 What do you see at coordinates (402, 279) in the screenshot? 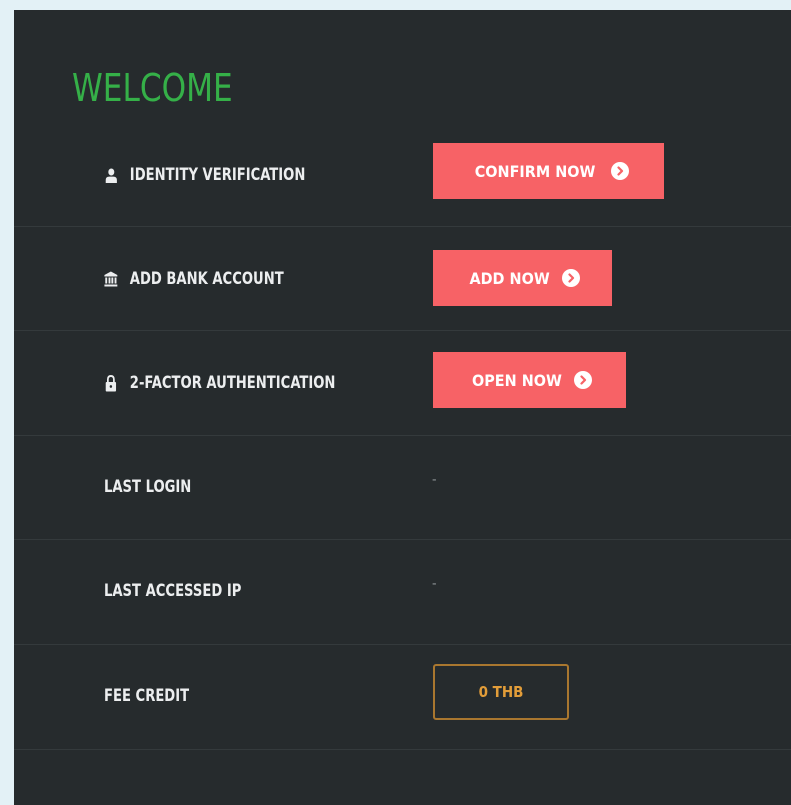
I see `add-bank-account-row: ADD BANK ACCOUNT ADD NOW` at bounding box center [402, 279].